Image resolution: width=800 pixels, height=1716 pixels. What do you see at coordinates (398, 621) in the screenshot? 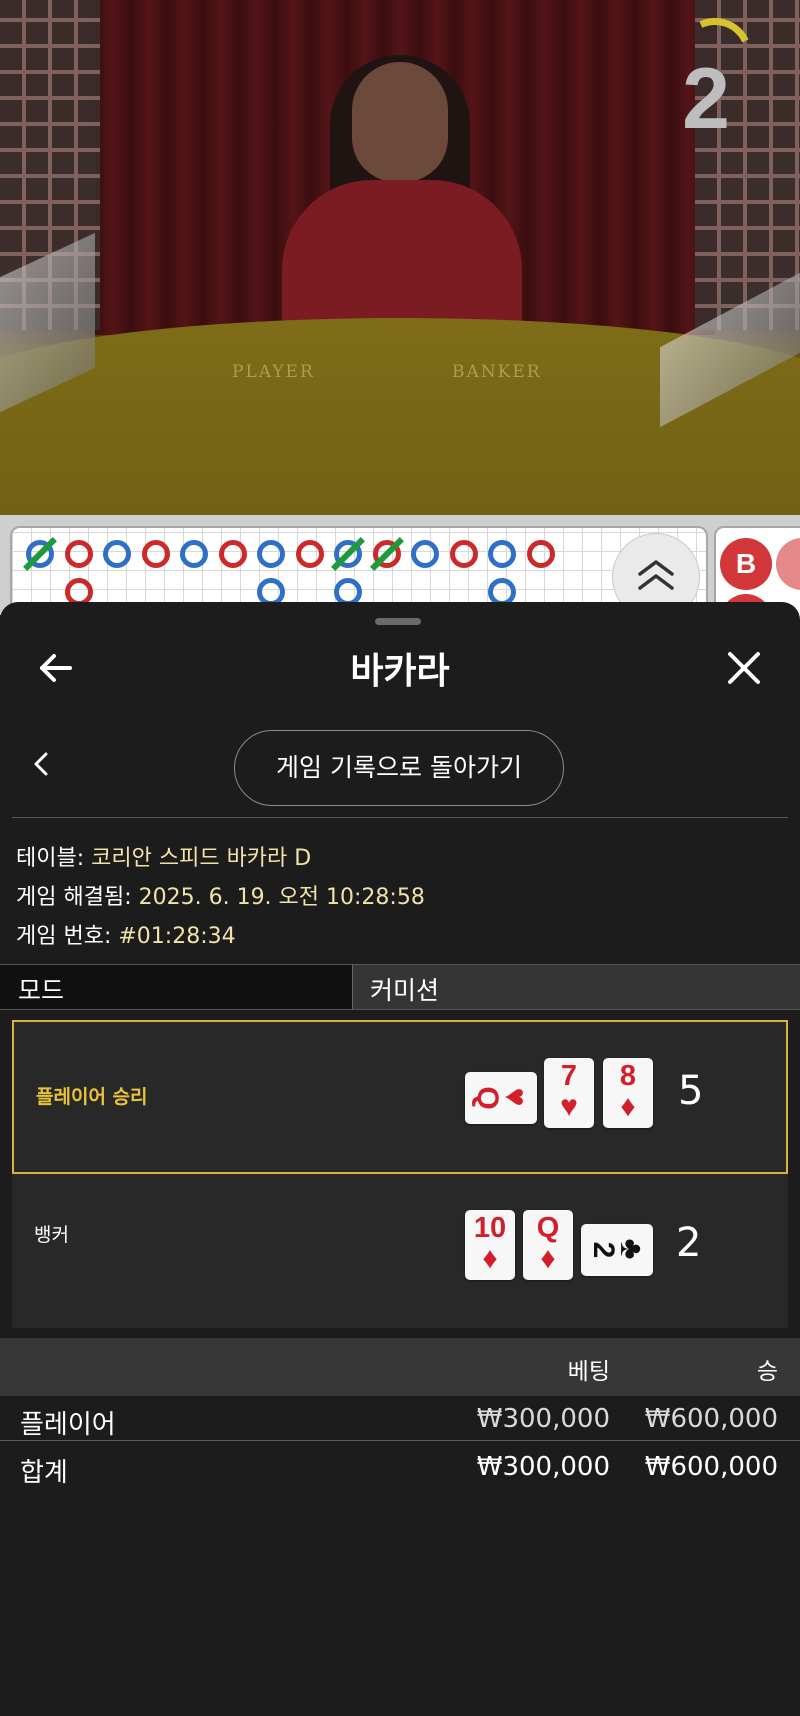
I see `sheet-drag-handle` at bounding box center [398, 621].